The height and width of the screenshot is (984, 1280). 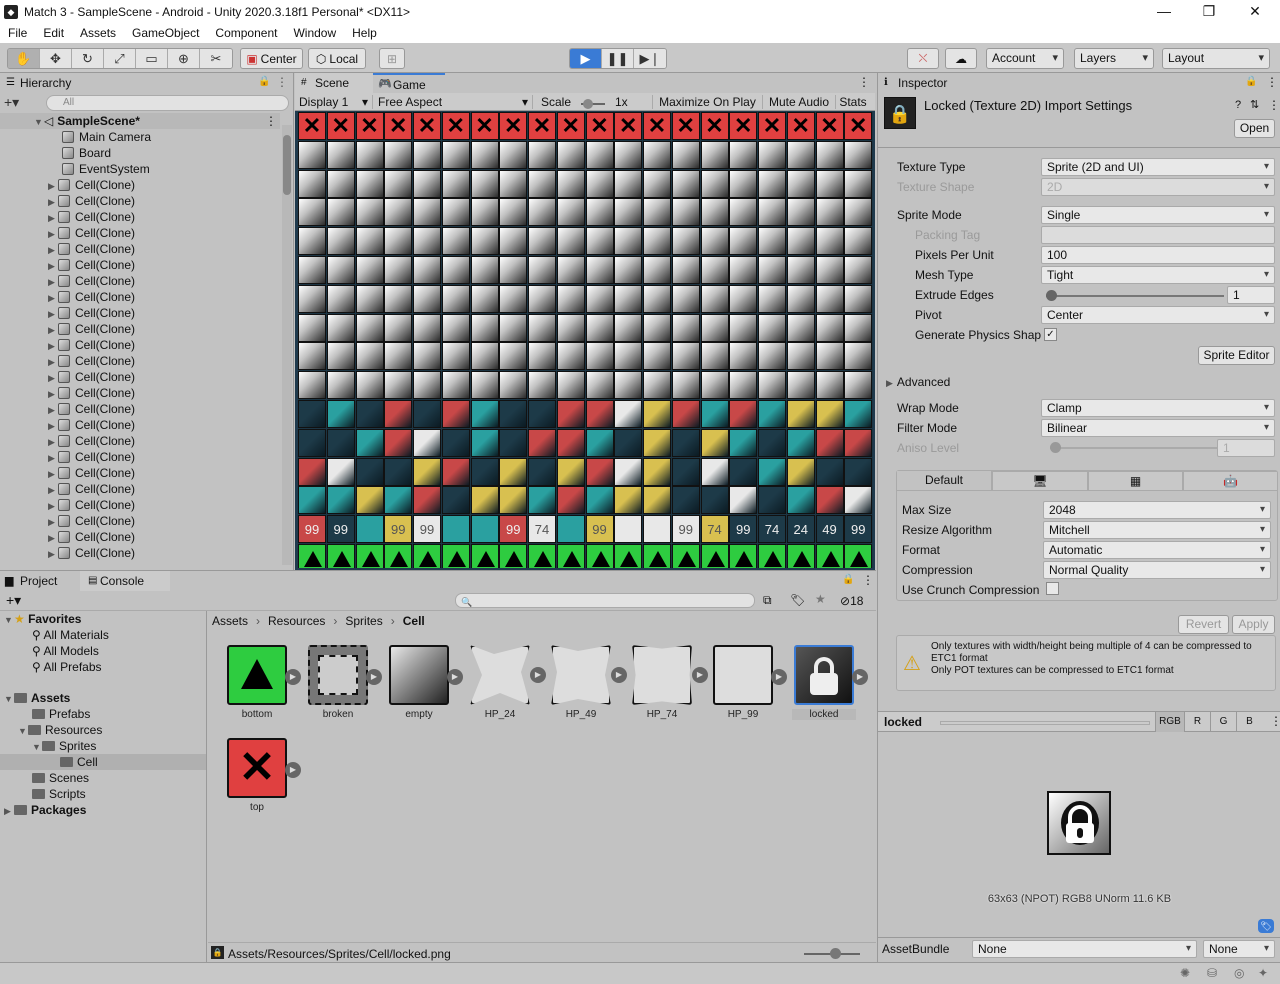 I want to click on asset-hp-74: ▶ HP_74, so click(x=669, y=682).